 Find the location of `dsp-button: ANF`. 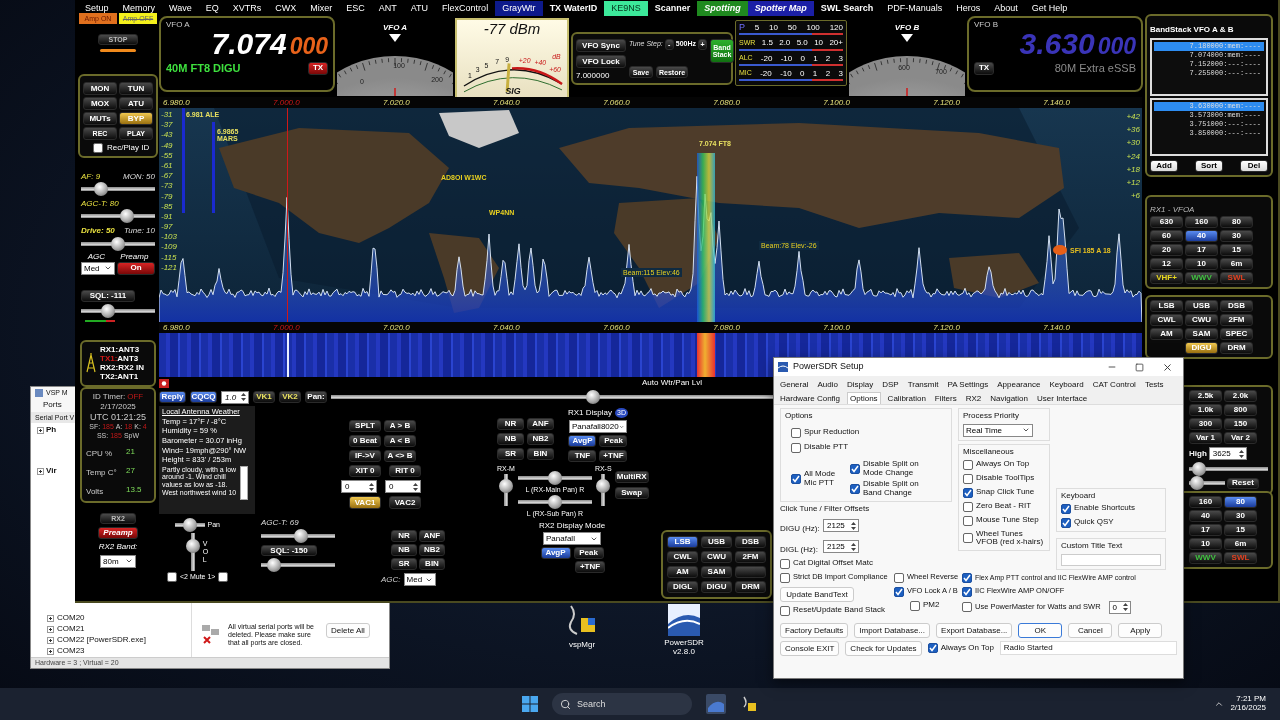

dsp-button: ANF is located at coordinates (540, 424).